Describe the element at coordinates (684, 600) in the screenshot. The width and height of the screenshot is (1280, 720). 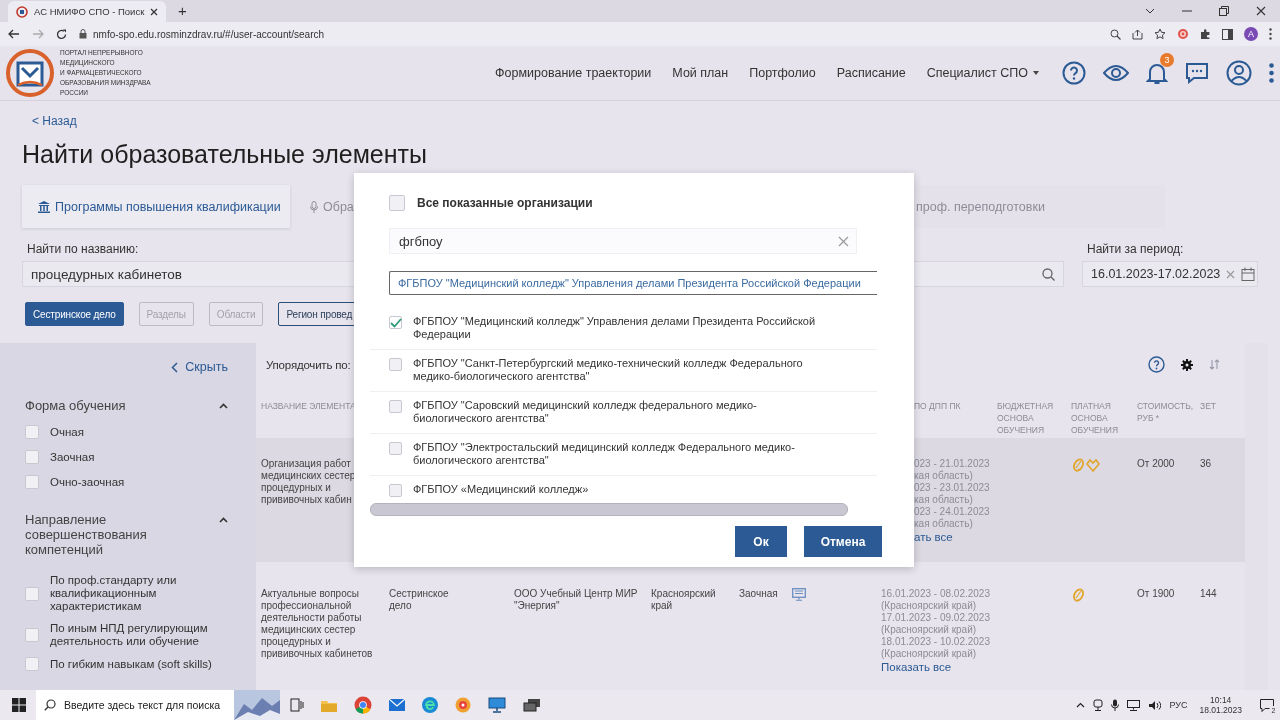
I see `table-cell-text: Красноярский край` at that location.